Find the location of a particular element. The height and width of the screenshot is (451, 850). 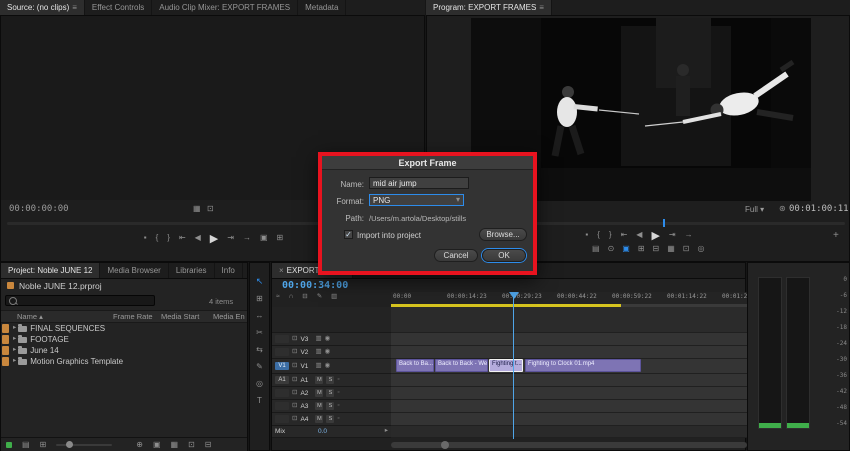

button-editor-plus-icon: + is located at coordinates (836, 236).